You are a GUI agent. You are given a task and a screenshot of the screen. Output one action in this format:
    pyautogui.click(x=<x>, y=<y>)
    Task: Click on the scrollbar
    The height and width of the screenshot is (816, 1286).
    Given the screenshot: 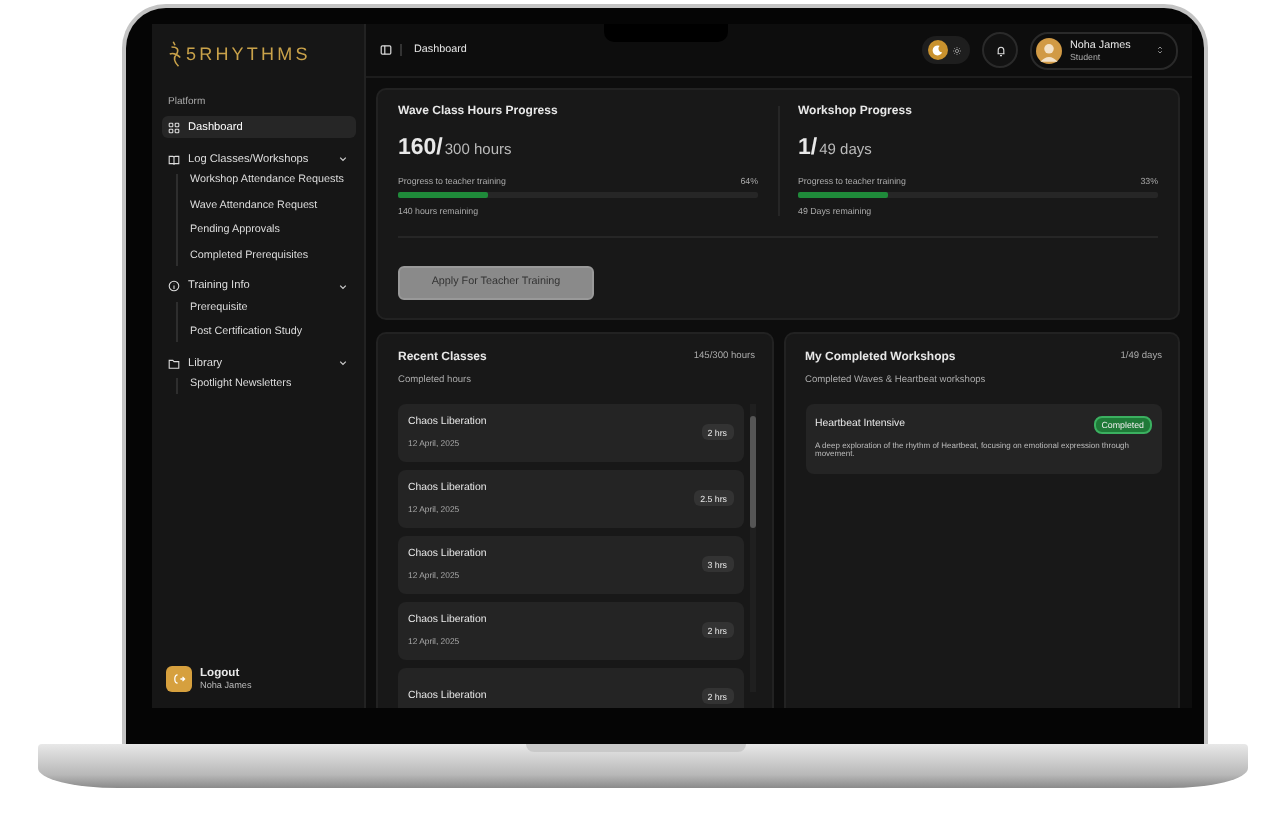 What is the action you would take?
    pyautogui.click(x=752, y=547)
    